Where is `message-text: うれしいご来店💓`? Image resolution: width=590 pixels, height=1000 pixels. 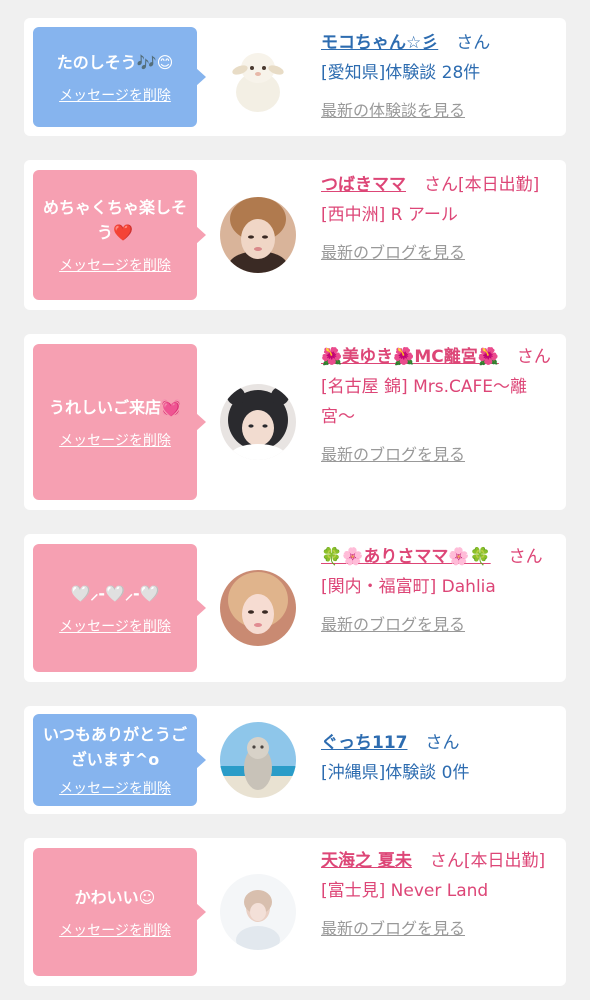 message-text: うれしいご来店💓 is located at coordinates (115, 407).